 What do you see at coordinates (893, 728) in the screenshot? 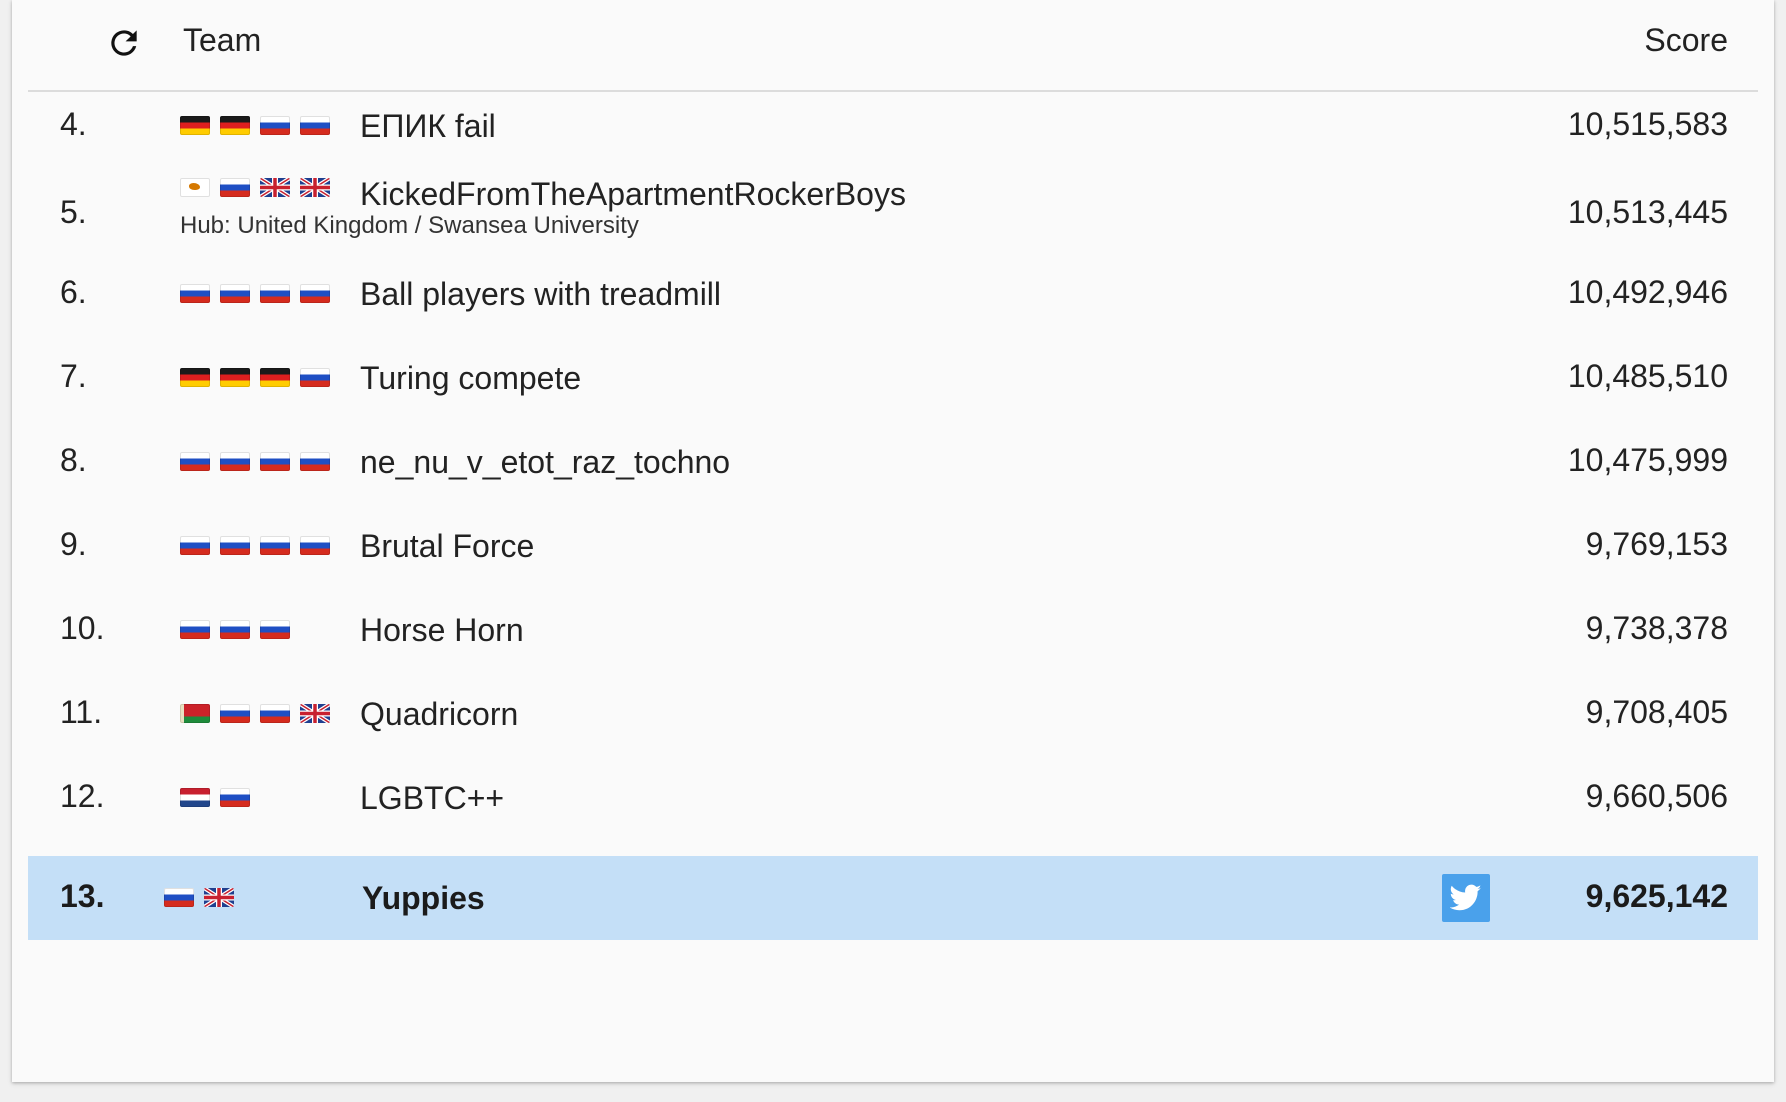
I see `table-row: 11. Quadricorn 9,708,405` at bounding box center [893, 728].